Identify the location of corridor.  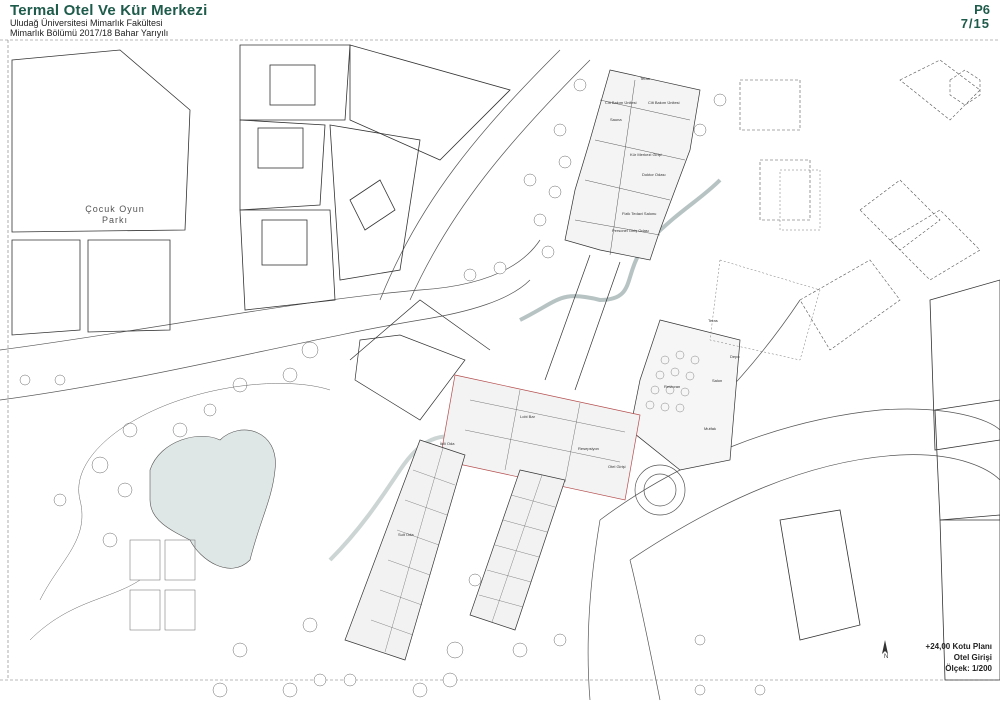
(582, 322).